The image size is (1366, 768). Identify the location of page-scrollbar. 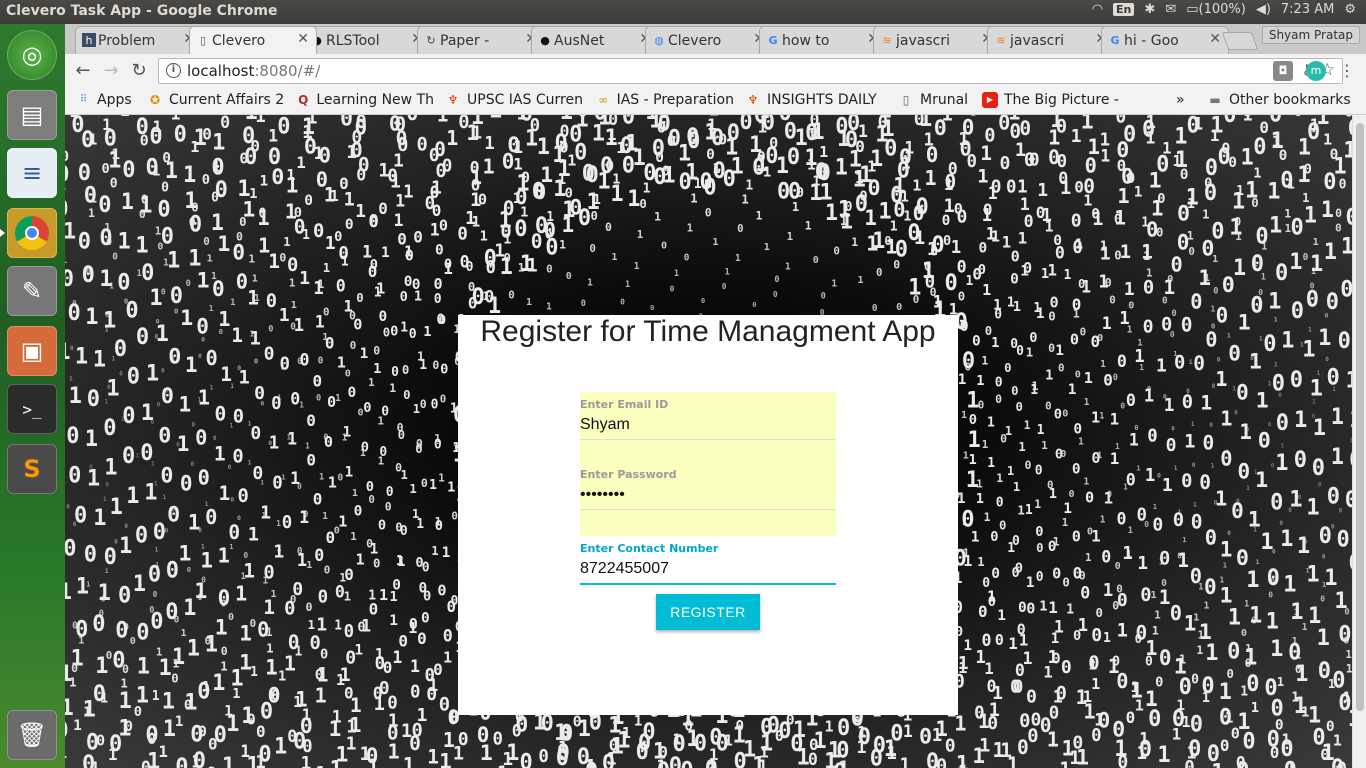
(1359, 441).